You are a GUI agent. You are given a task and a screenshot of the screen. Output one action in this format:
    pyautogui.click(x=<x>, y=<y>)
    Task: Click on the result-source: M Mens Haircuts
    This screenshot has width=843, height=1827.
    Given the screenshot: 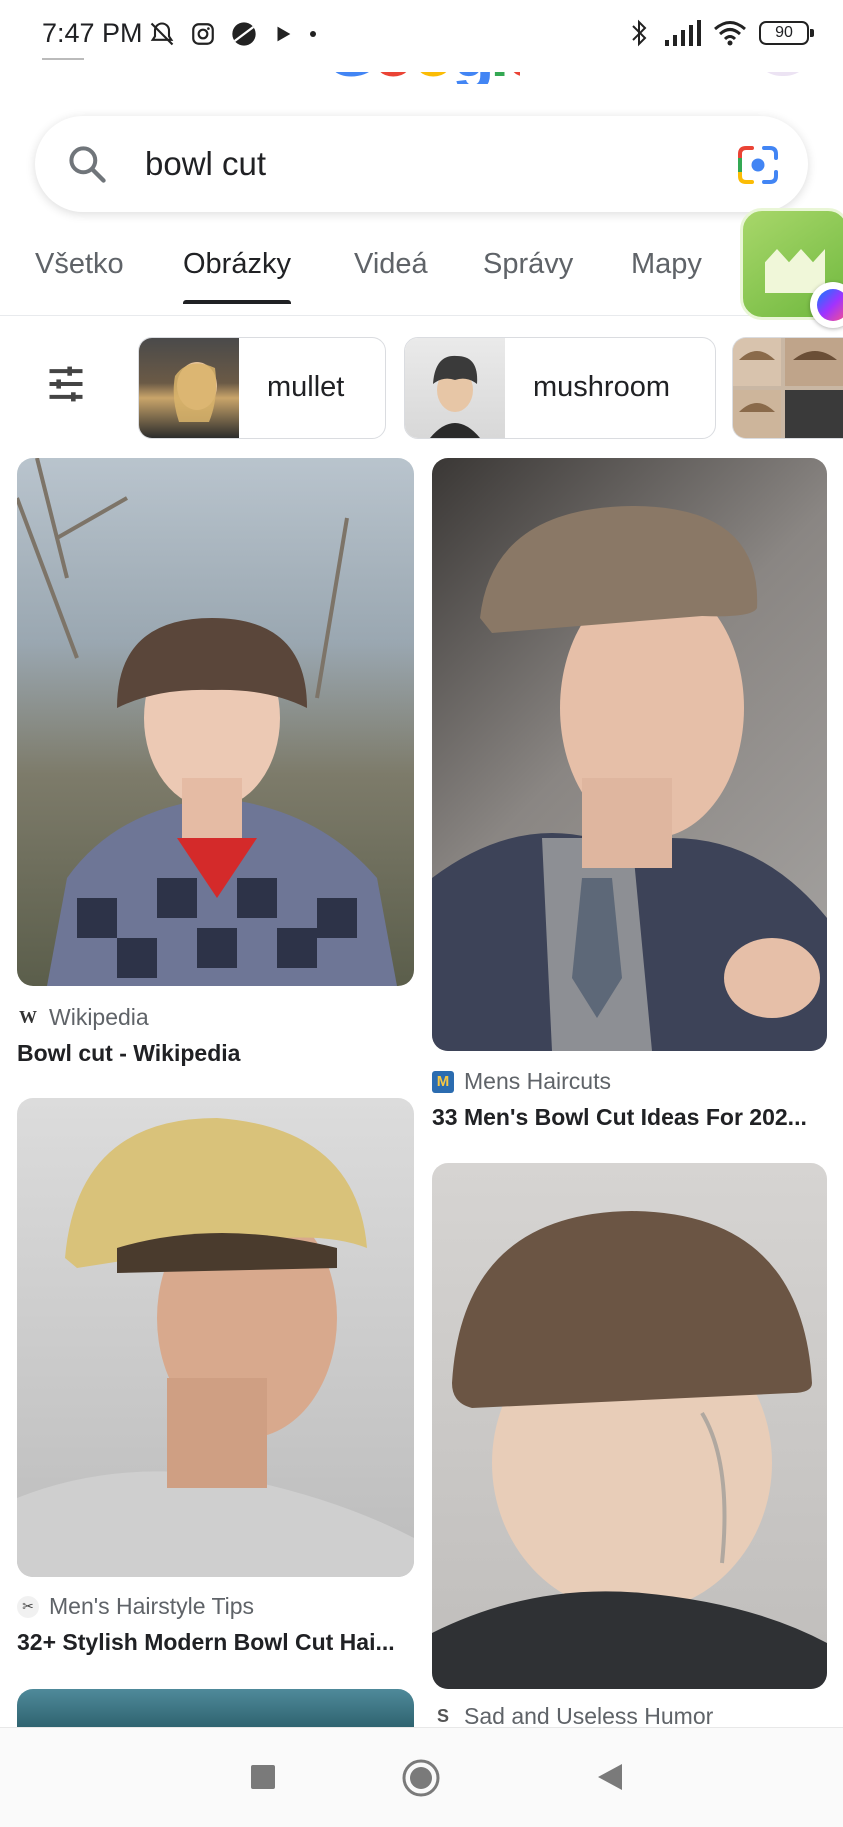 What is the action you would take?
    pyautogui.click(x=521, y=1081)
    